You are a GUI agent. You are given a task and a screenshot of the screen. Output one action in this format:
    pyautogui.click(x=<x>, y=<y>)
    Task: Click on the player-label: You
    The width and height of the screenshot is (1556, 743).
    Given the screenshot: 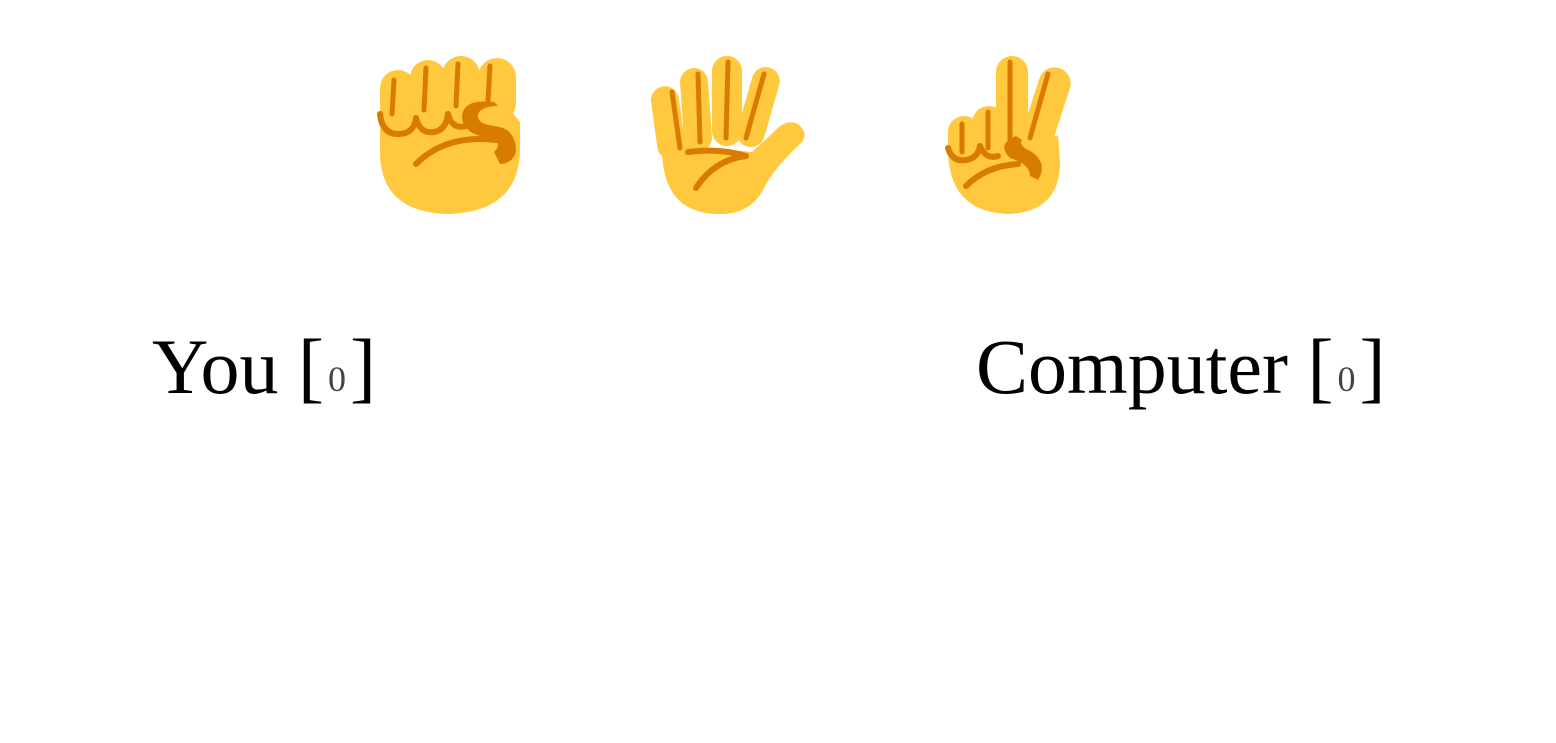 What is the action you would take?
    pyautogui.click(x=215, y=366)
    